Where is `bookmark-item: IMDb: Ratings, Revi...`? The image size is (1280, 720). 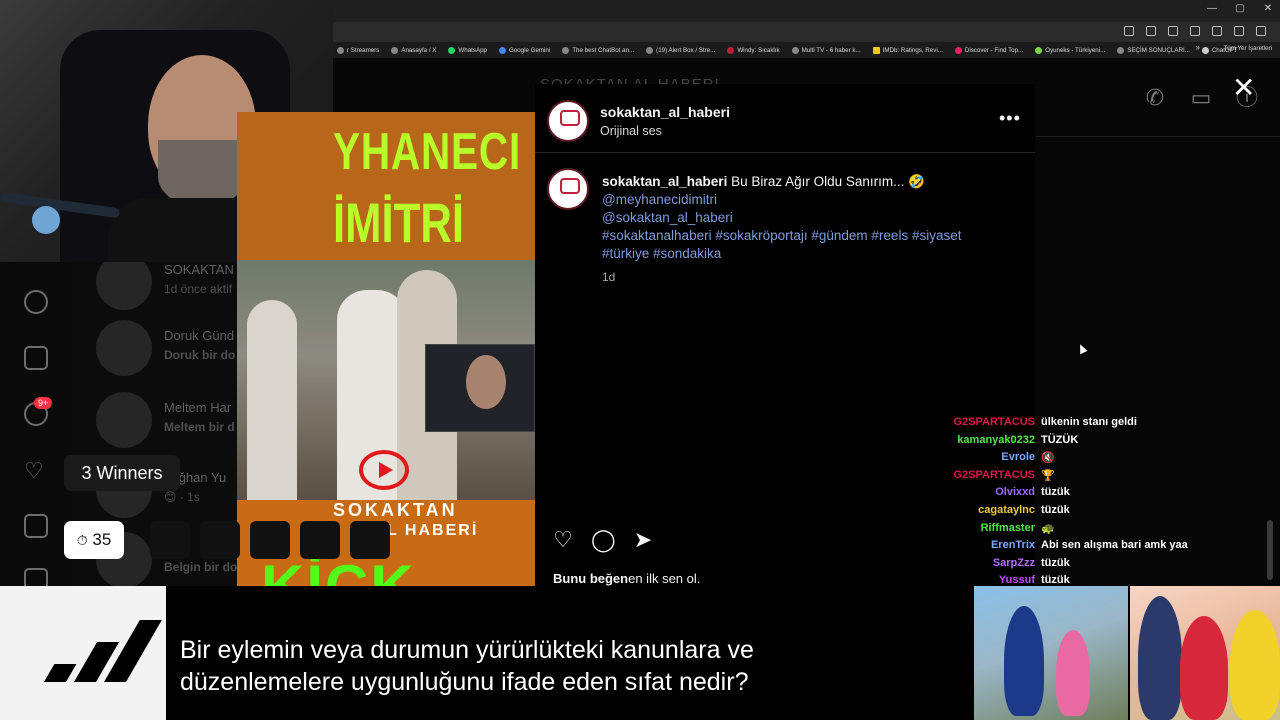
bookmark-item: IMDb: Ratings, Revi... is located at coordinates (907, 50).